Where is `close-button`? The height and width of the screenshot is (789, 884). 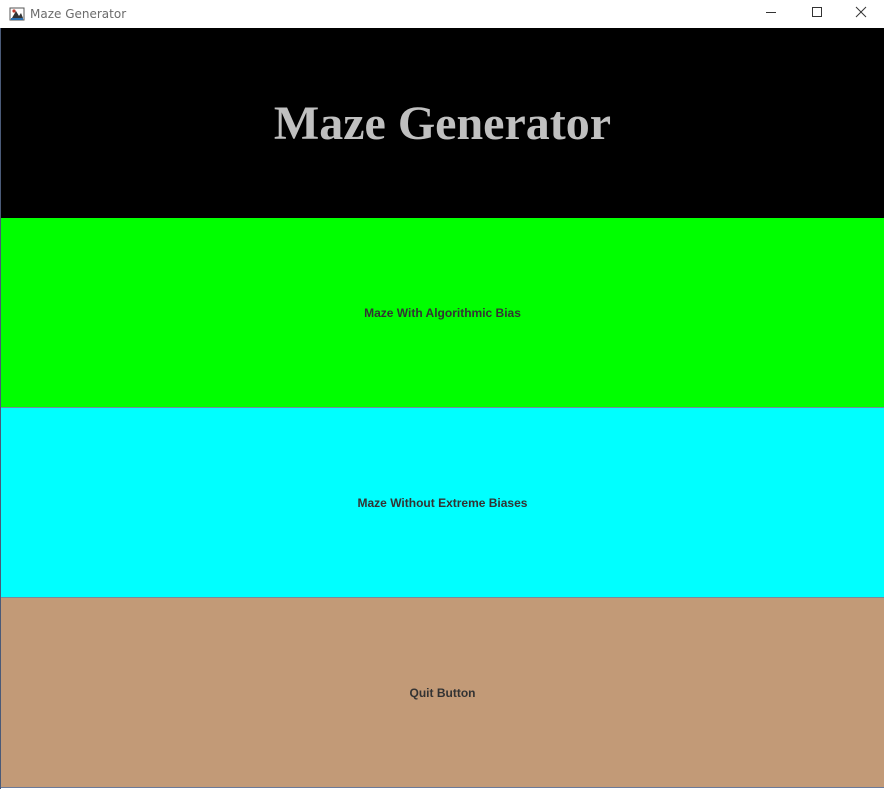
close-button is located at coordinates (861, 14).